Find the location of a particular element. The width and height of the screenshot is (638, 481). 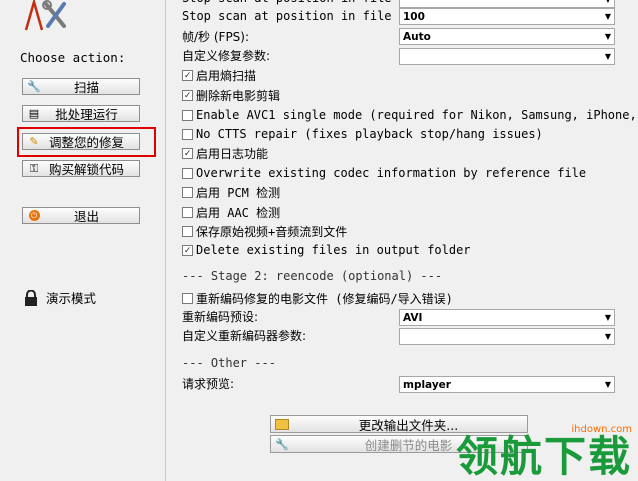

check-save-streams: 保存原始视频+音频流到文件 is located at coordinates (264, 231).